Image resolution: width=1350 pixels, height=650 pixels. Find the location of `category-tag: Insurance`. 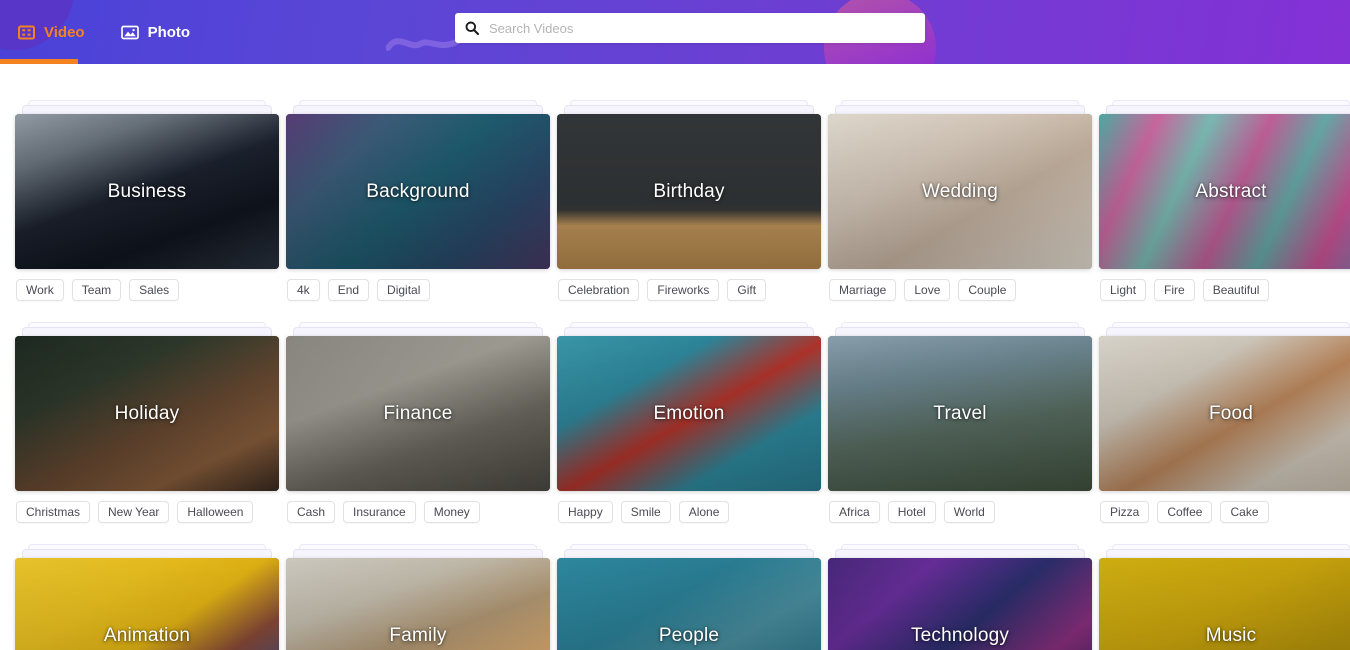

category-tag: Insurance is located at coordinates (379, 512).